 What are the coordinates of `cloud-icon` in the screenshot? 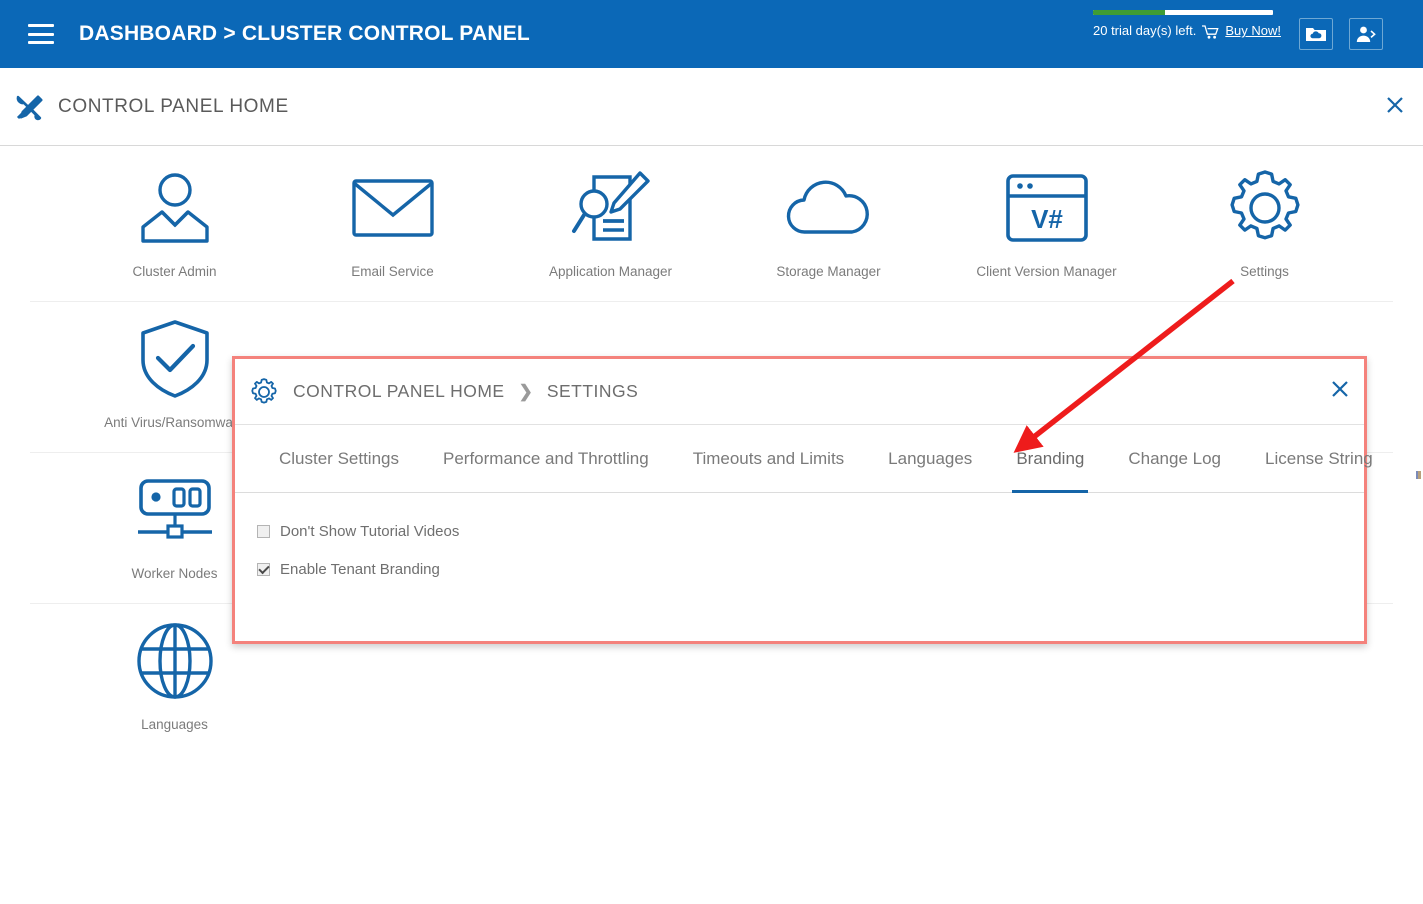 It's located at (828, 208).